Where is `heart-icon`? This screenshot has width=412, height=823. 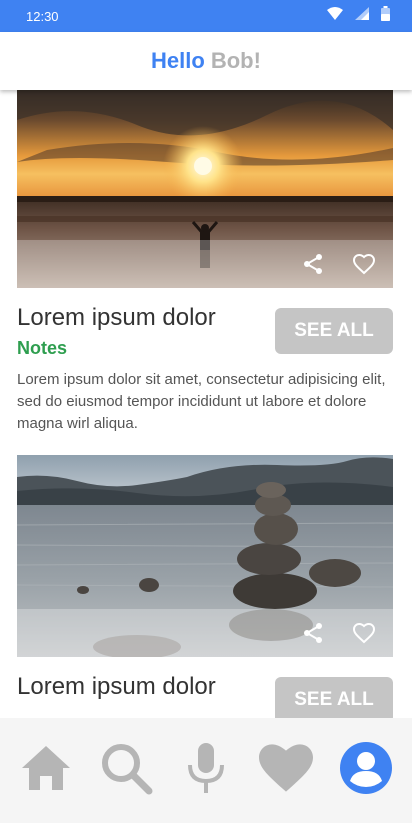
heart-icon is located at coordinates (286, 770).